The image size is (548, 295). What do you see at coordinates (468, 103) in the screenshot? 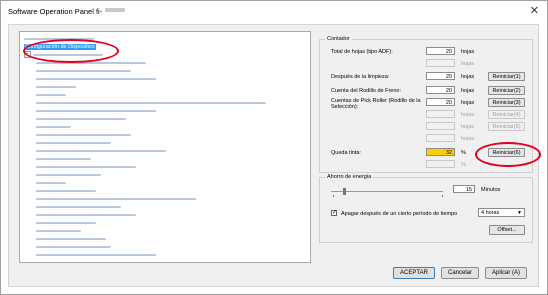
I see `pick-roller-unit: hojas` at bounding box center [468, 103].